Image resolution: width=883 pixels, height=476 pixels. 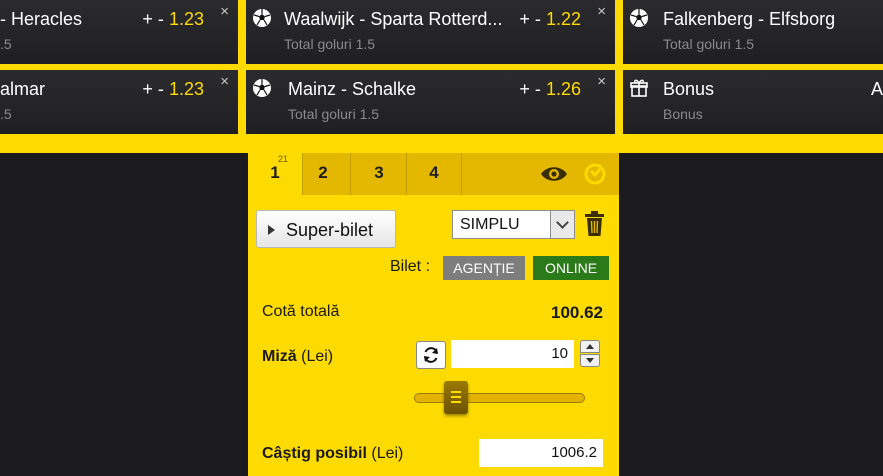 What do you see at coordinates (456, 397) in the screenshot?
I see `stake-slider-handle` at bounding box center [456, 397].